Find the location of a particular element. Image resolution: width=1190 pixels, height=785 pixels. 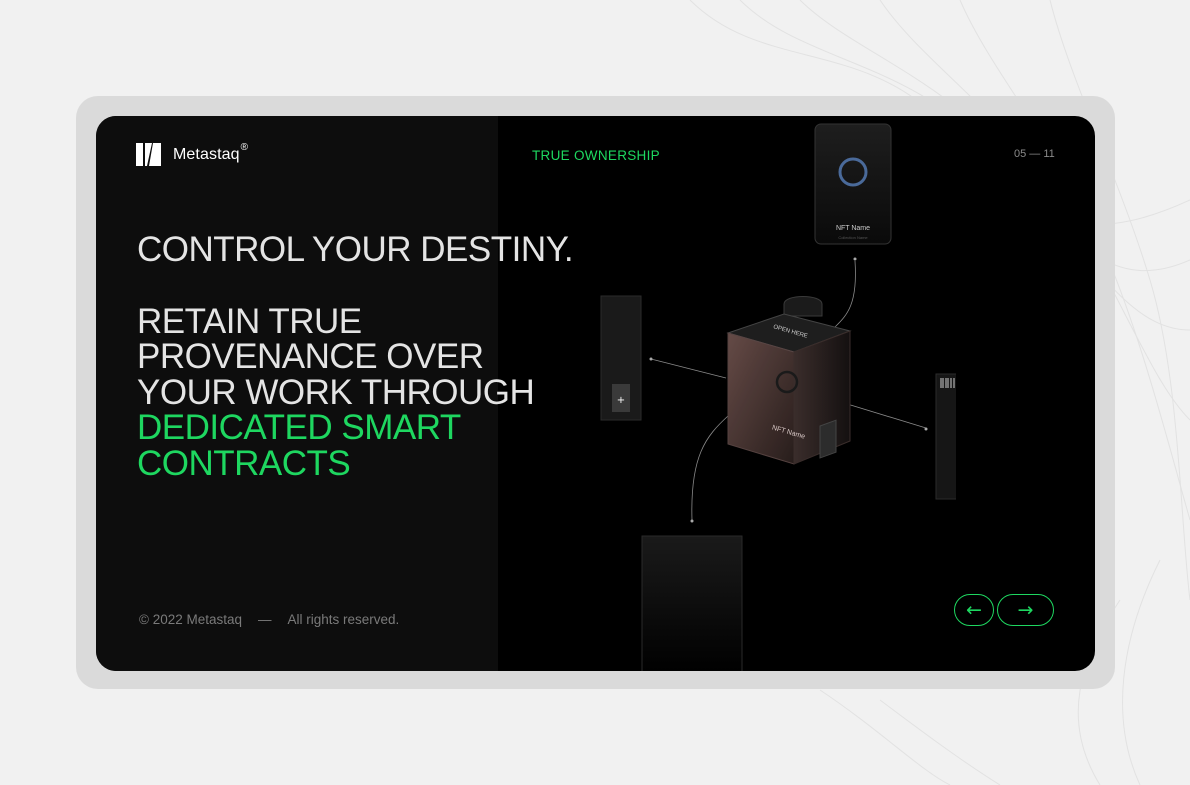

next-slide-button: → is located at coordinates (1025, 610).